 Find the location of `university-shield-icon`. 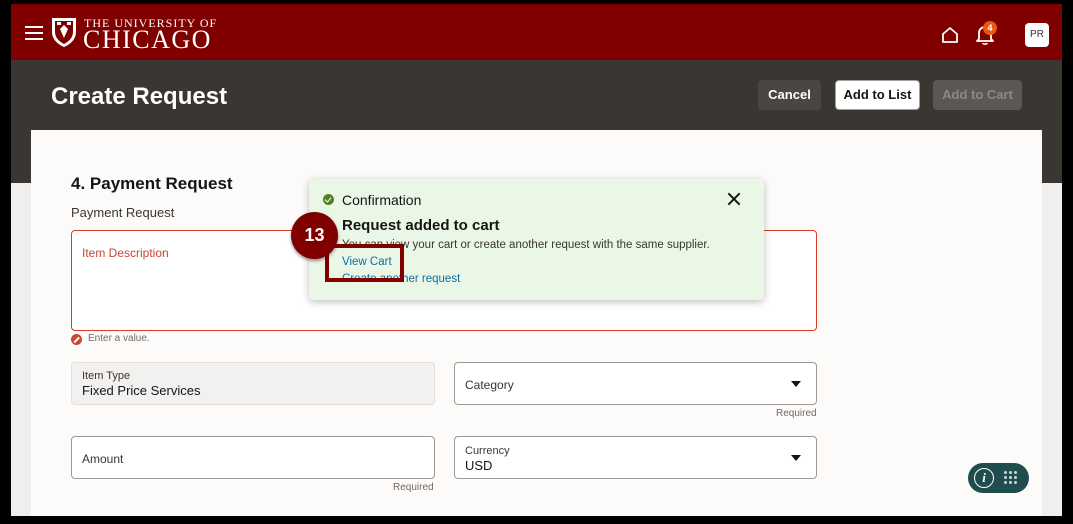

university-shield-icon is located at coordinates (64, 32).